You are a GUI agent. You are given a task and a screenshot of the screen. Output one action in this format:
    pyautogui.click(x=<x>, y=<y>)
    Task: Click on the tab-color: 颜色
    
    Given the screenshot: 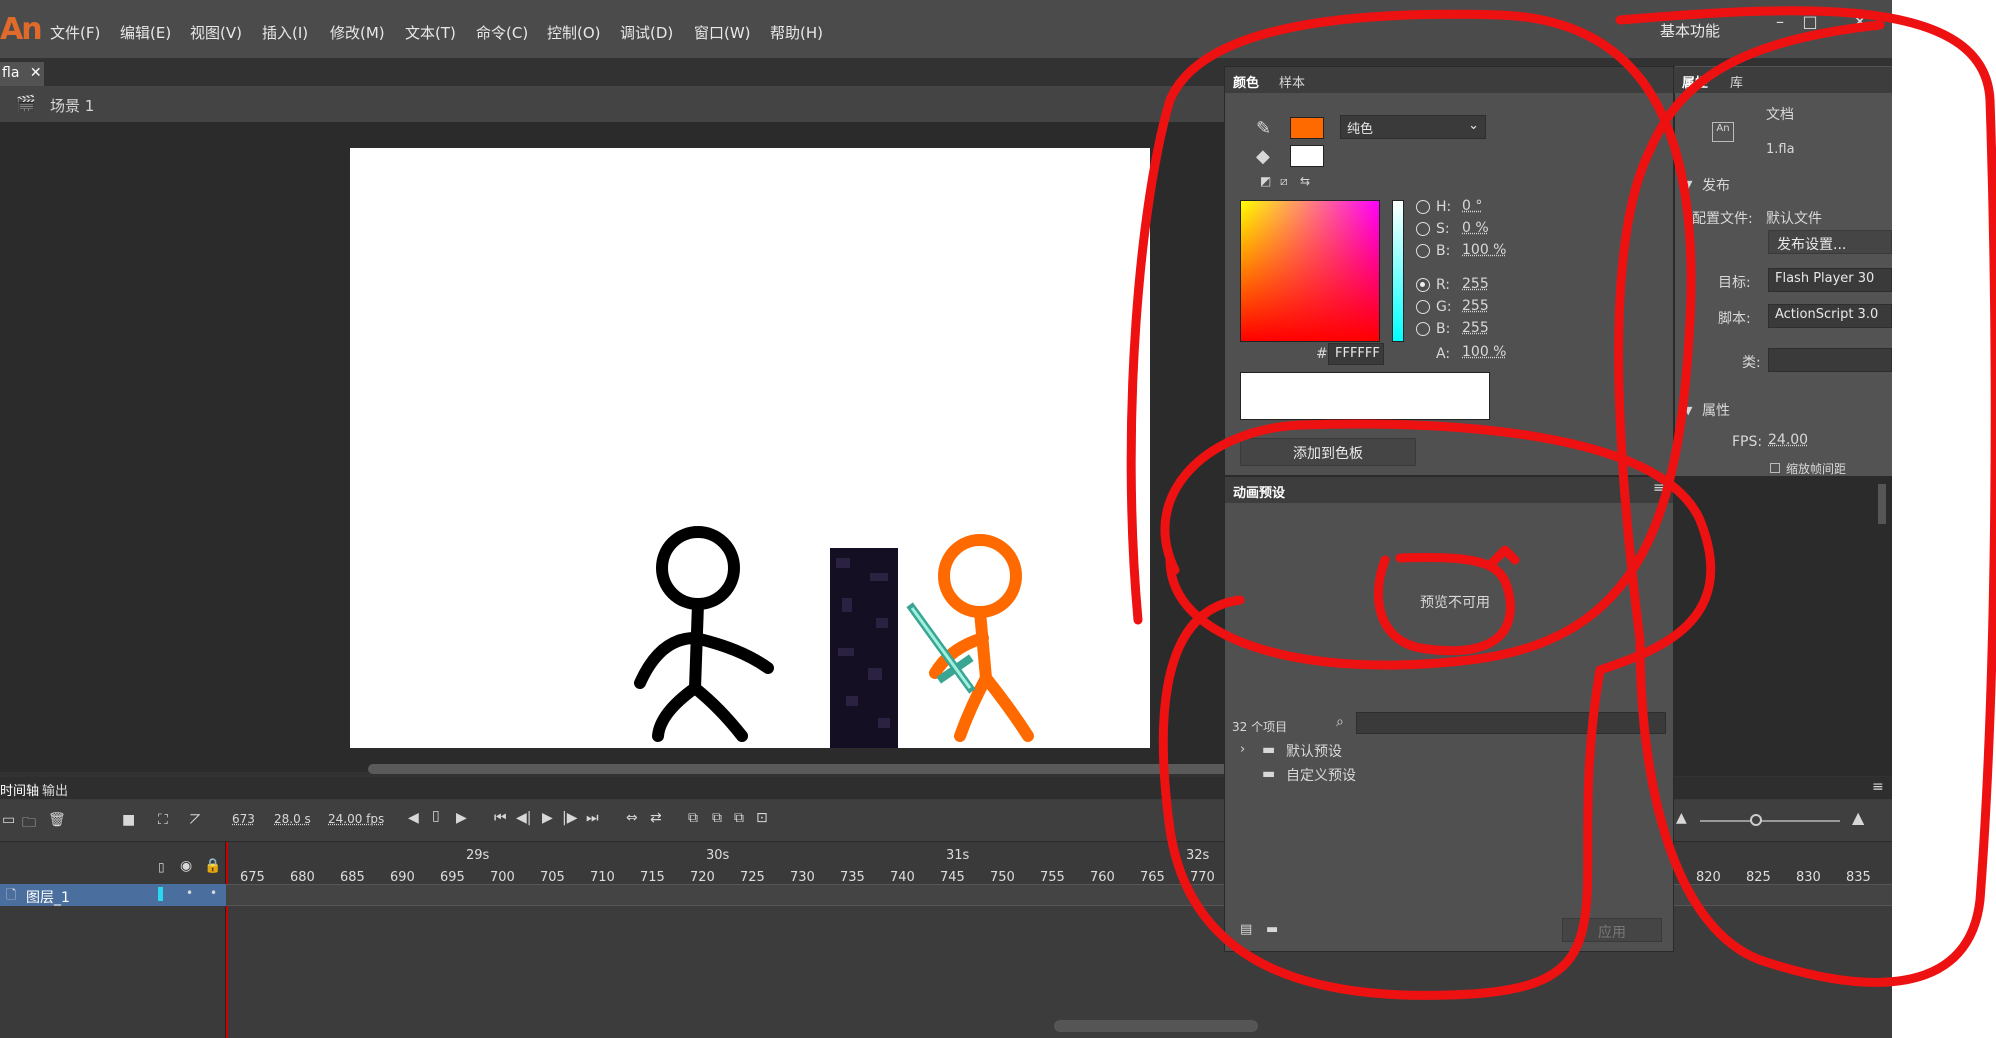 What is the action you would take?
    pyautogui.click(x=1246, y=81)
    